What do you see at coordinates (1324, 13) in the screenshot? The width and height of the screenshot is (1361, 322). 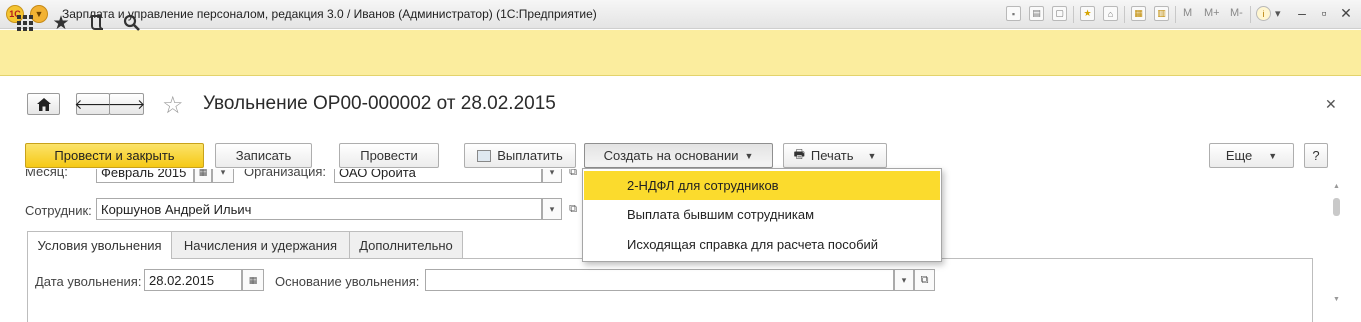 I see `maximize-button: ▫` at bounding box center [1324, 13].